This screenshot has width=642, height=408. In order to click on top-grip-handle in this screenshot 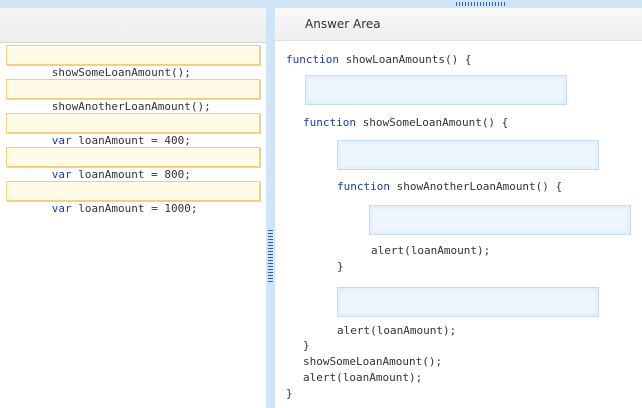, I will do `click(481, 4)`.